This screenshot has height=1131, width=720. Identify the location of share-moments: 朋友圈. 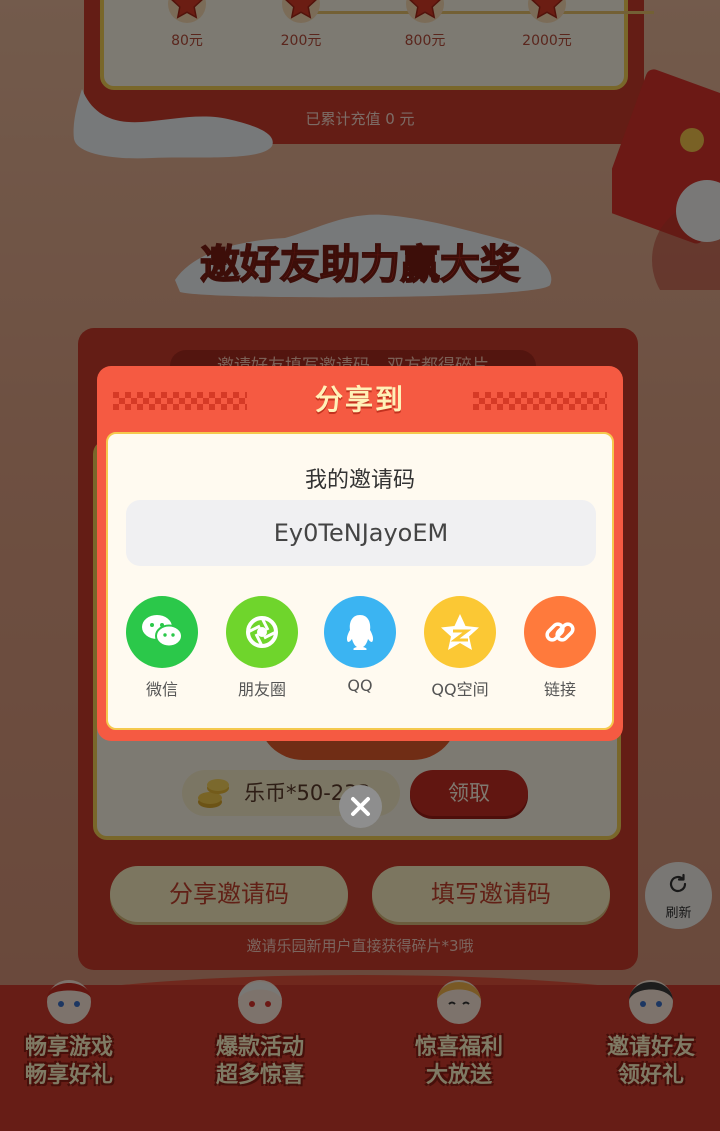
(262, 648).